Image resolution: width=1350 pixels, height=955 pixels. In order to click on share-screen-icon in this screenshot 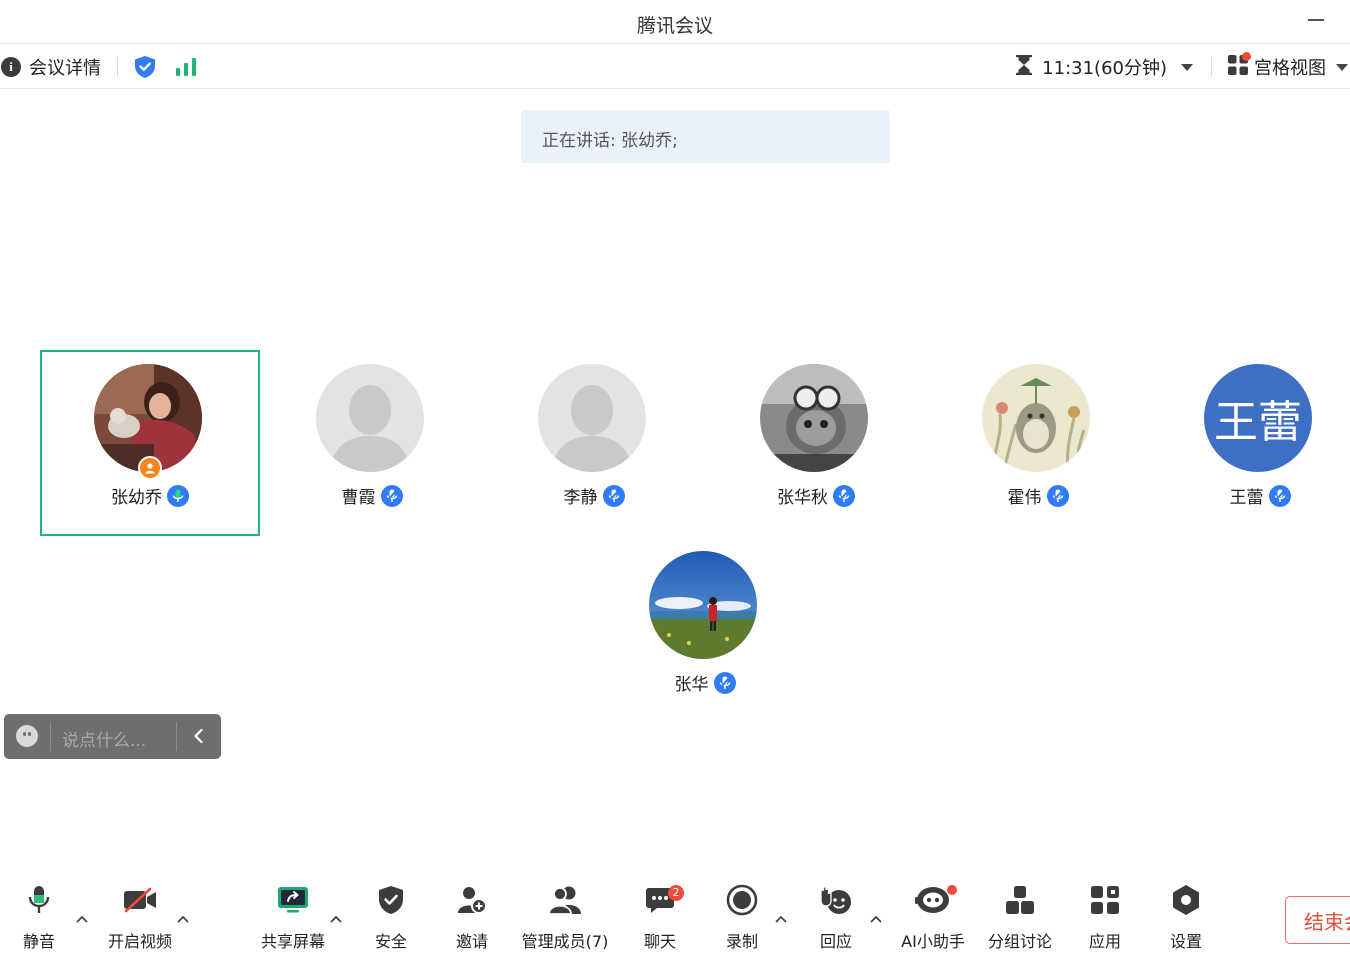, I will do `click(293, 900)`.